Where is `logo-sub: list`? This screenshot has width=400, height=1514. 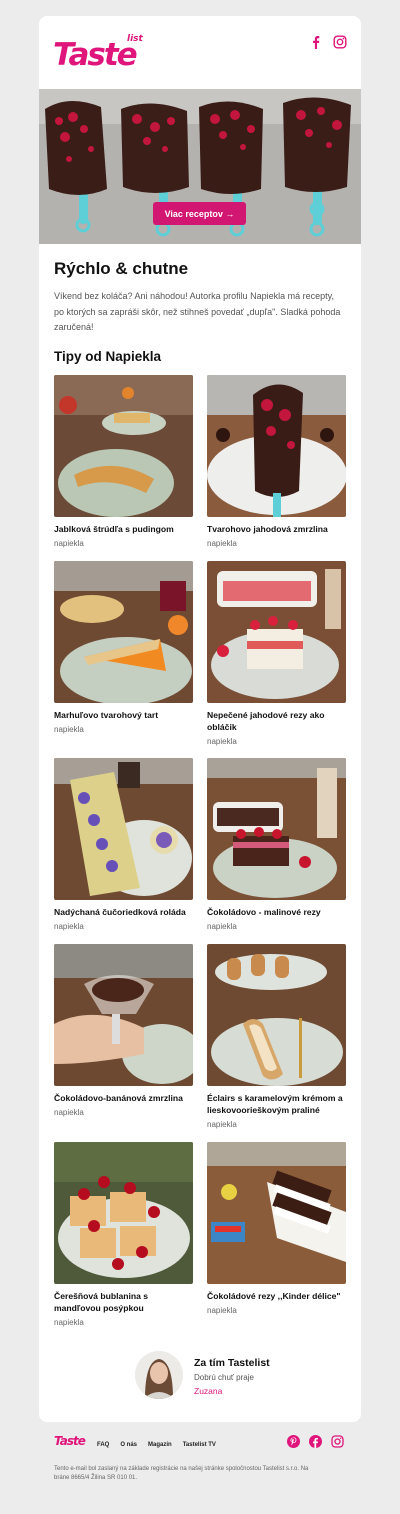
logo-sub: list is located at coordinates (135, 39).